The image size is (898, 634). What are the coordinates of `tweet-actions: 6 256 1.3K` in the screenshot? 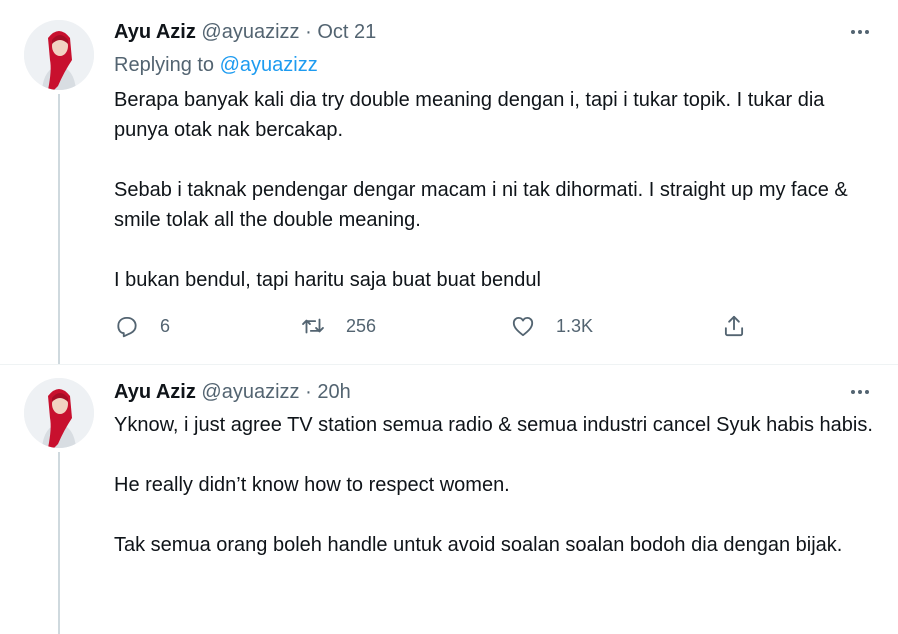 It's located at (439, 326).